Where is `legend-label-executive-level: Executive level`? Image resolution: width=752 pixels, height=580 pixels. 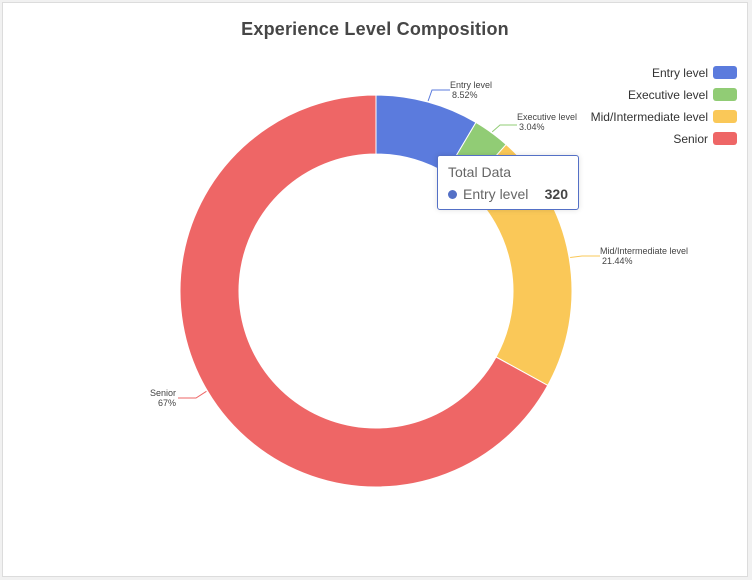 legend-label-executive-level: Executive level is located at coordinates (668, 95).